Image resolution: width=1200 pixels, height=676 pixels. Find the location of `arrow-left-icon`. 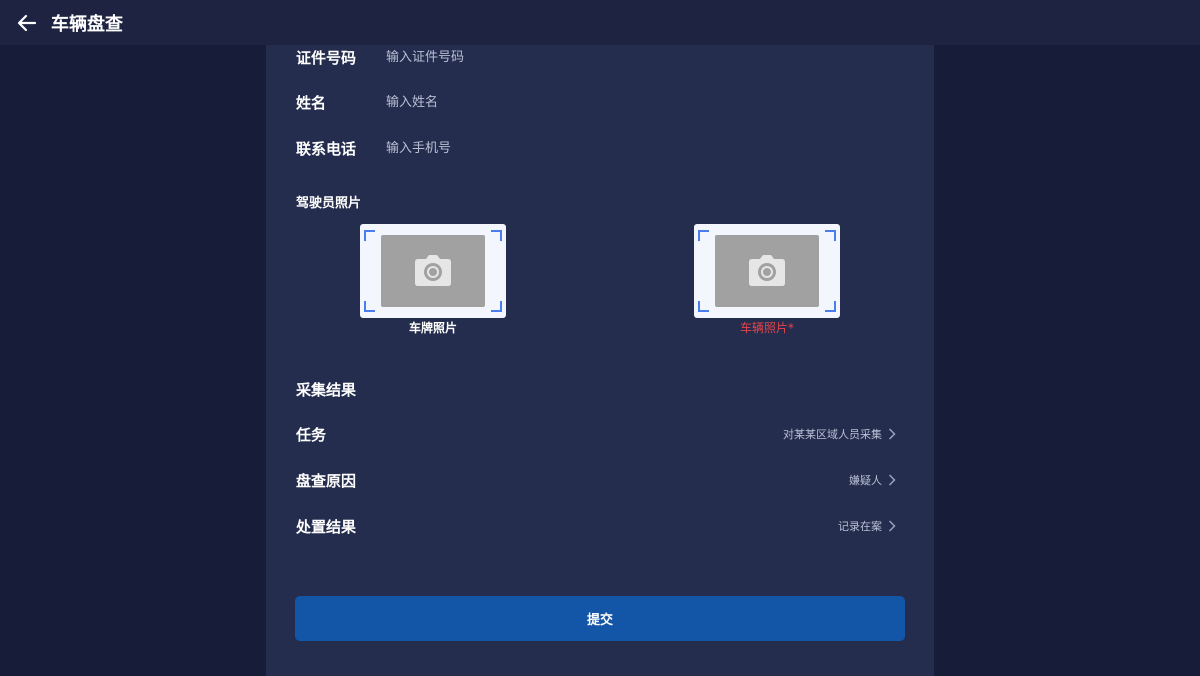

arrow-left-icon is located at coordinates (27, 22).